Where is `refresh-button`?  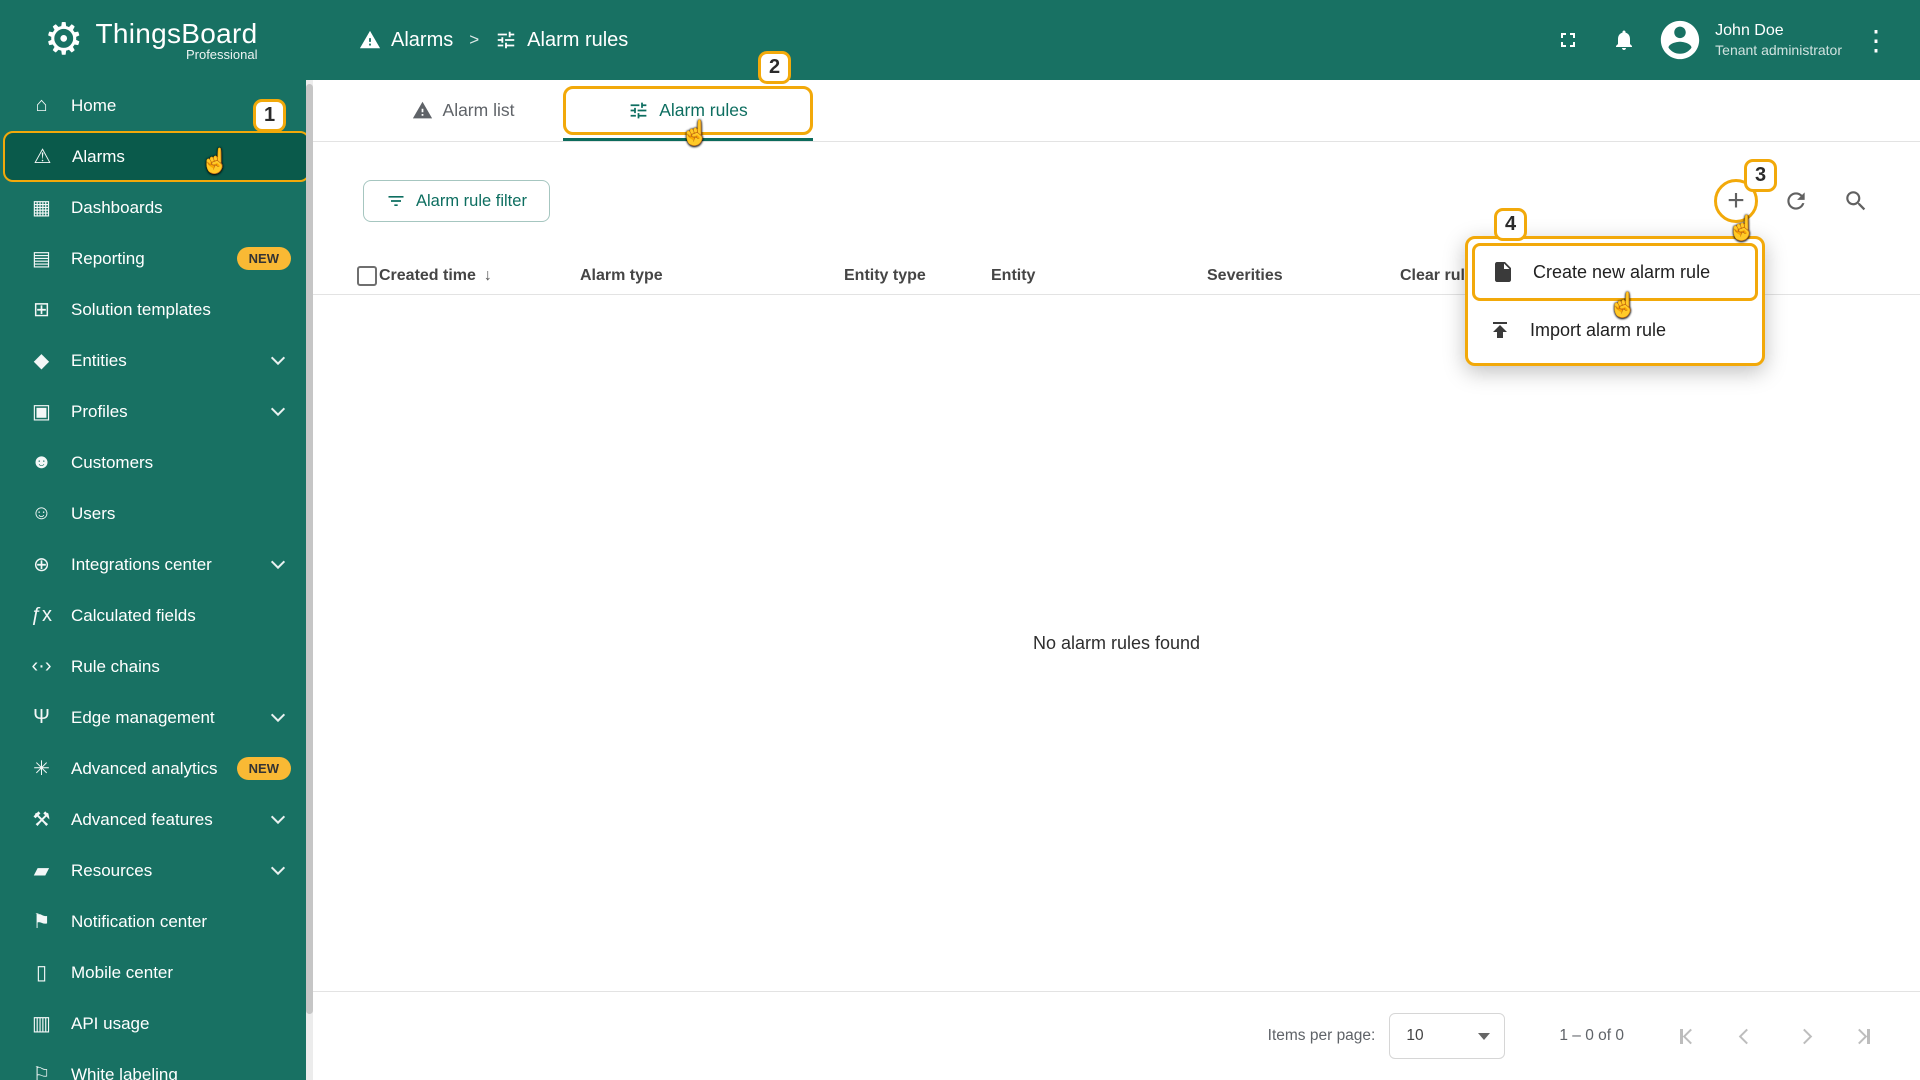 refresh-button is located at coordinates (1796, 201).